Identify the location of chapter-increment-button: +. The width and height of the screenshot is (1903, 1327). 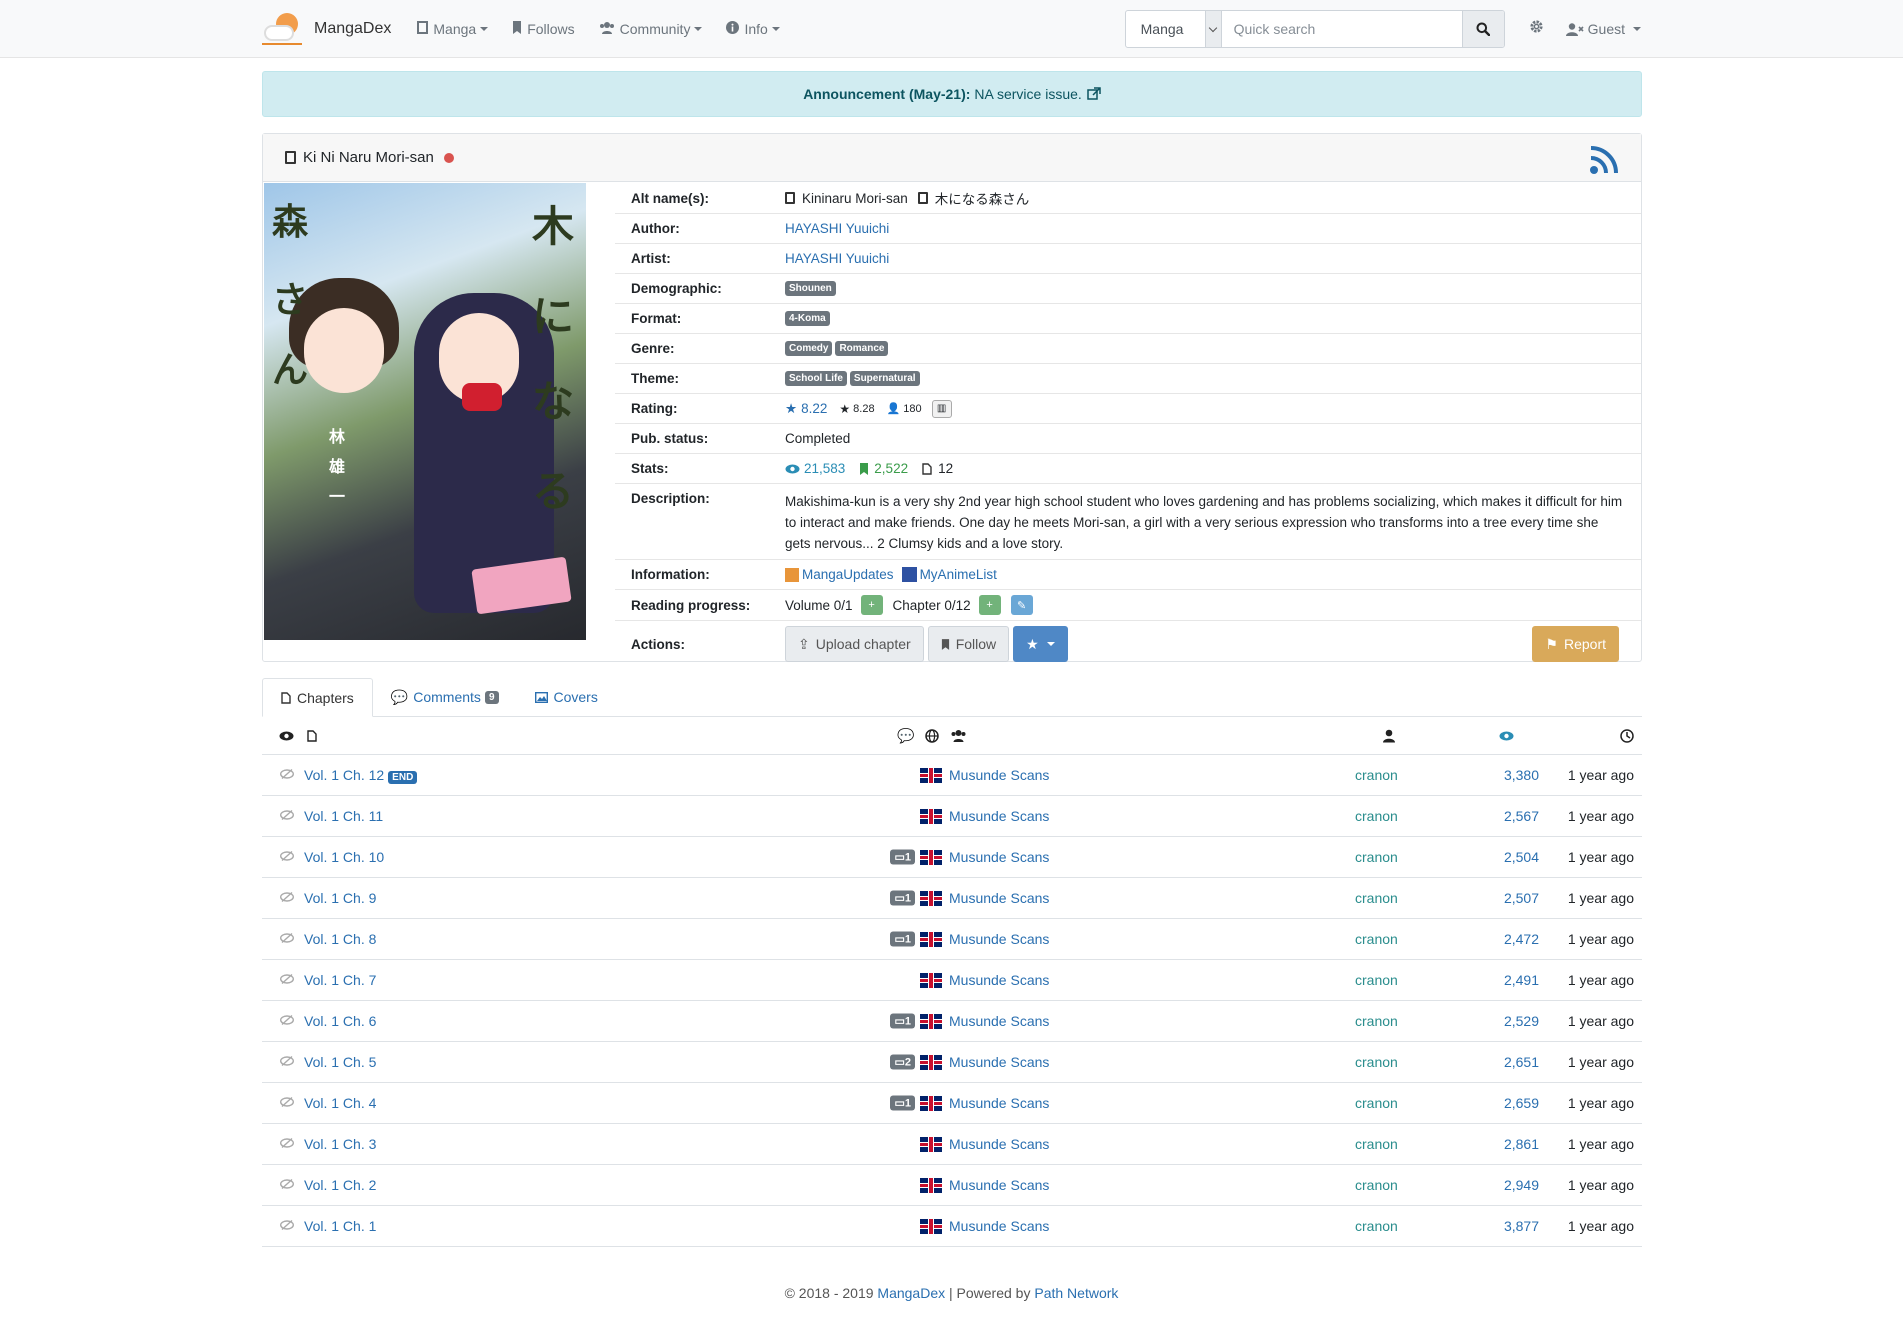
(989, 605).